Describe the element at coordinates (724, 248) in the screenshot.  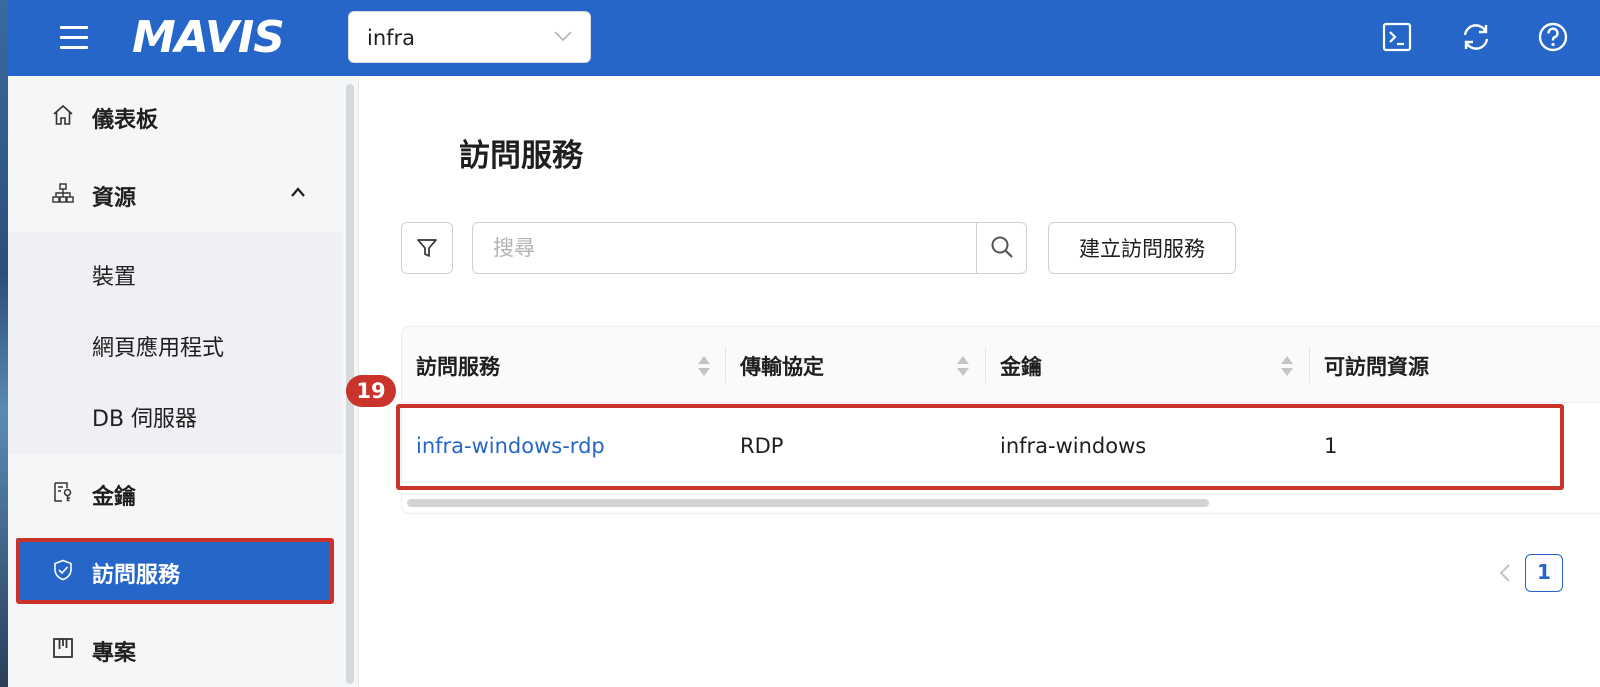
I see `search-input` at that location.